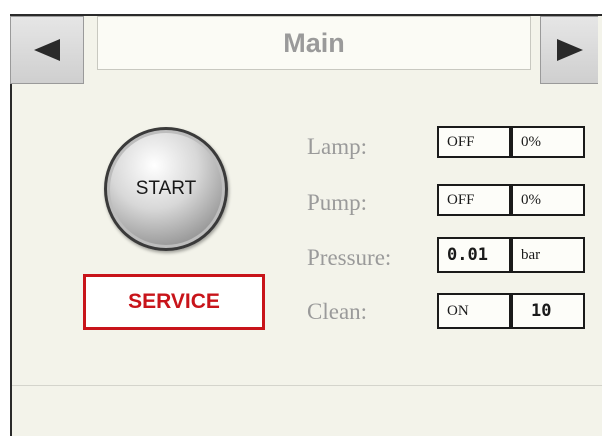 The image size is (604, 436). I want to click on pressure-value: 0.01, so click(474, 255).